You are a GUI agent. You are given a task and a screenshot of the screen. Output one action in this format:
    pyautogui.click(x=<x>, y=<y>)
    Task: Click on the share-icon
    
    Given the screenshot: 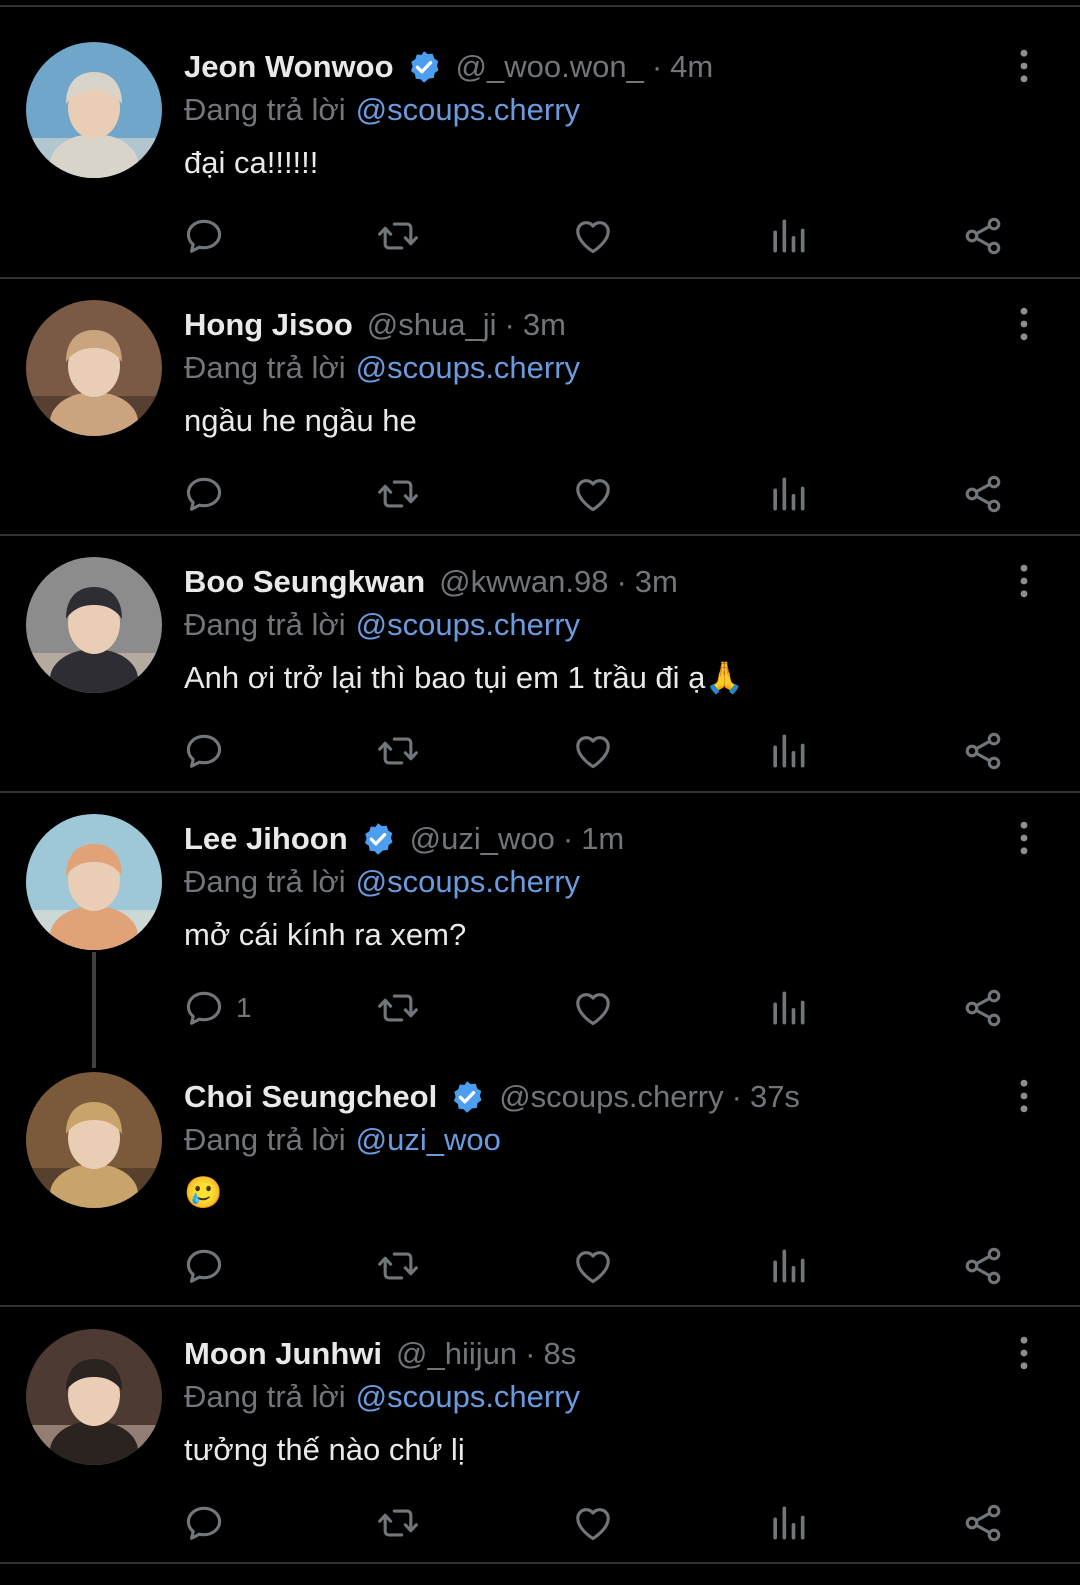 What is the action you would take?
    pyautogui.click(x=983, y=1266)
    